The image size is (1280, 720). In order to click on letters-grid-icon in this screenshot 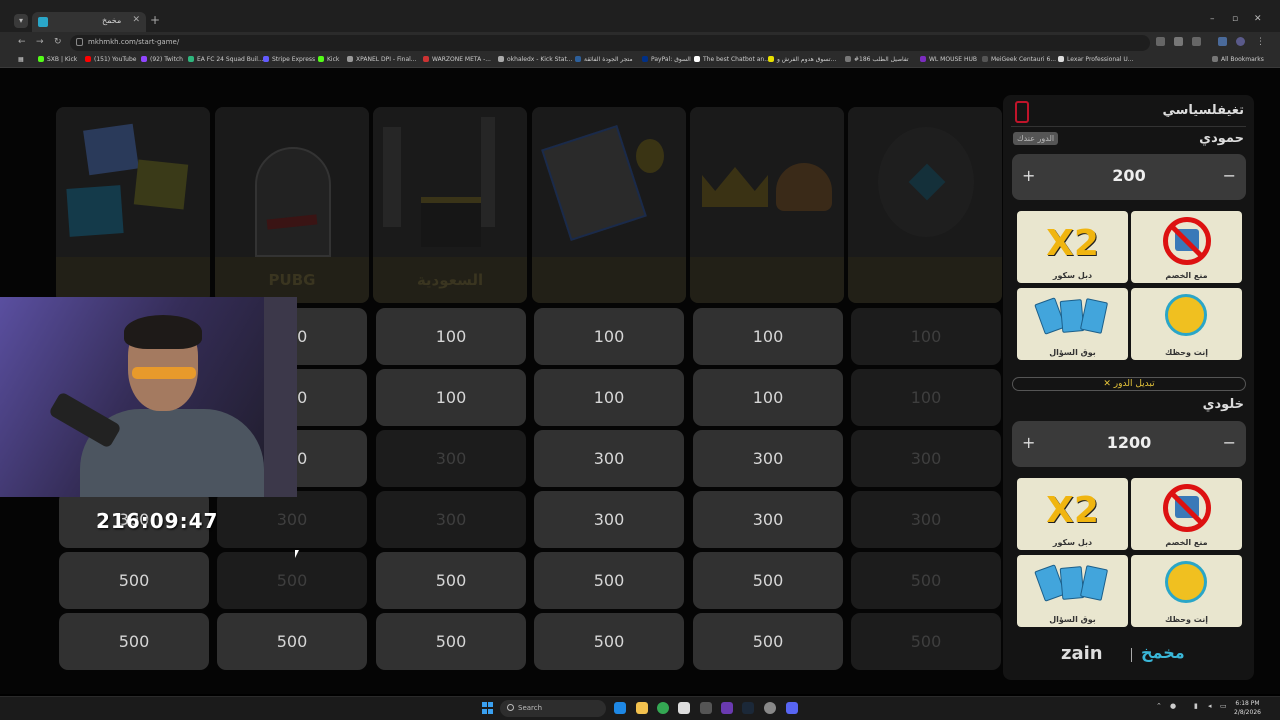, I will do `click(925, 182)`.